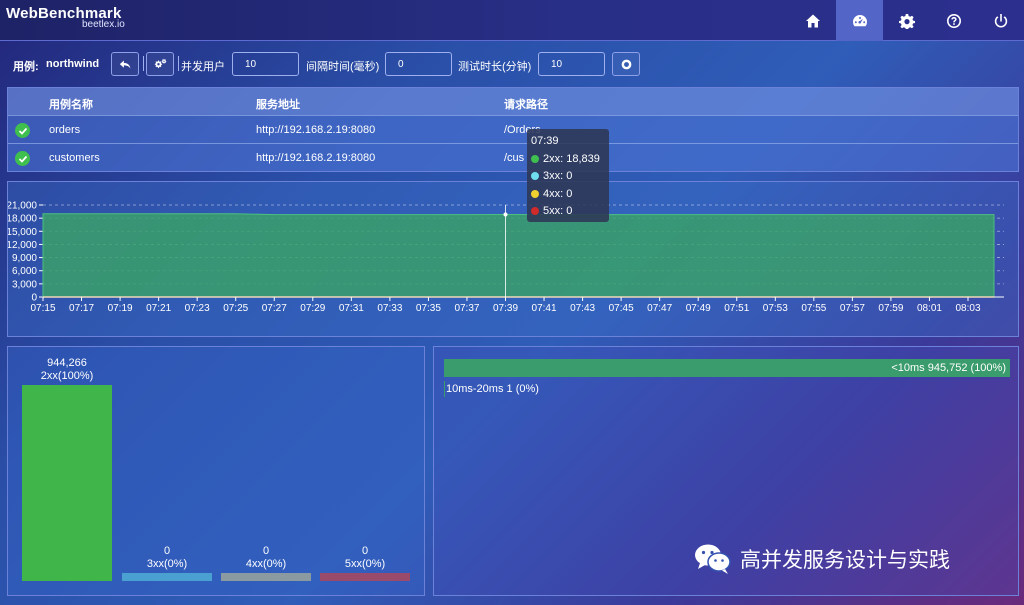 The height and width of the screenshot is (605, 1024). I want to click on interval-label: 间隔时间(毫秒), so click(343, 67).